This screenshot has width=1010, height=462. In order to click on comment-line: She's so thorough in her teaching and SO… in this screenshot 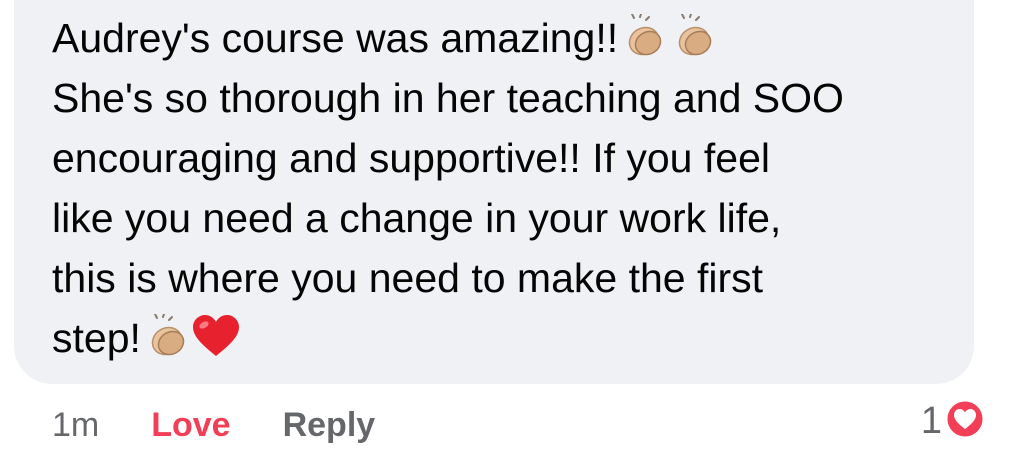, I will do `click(448, 98)`.